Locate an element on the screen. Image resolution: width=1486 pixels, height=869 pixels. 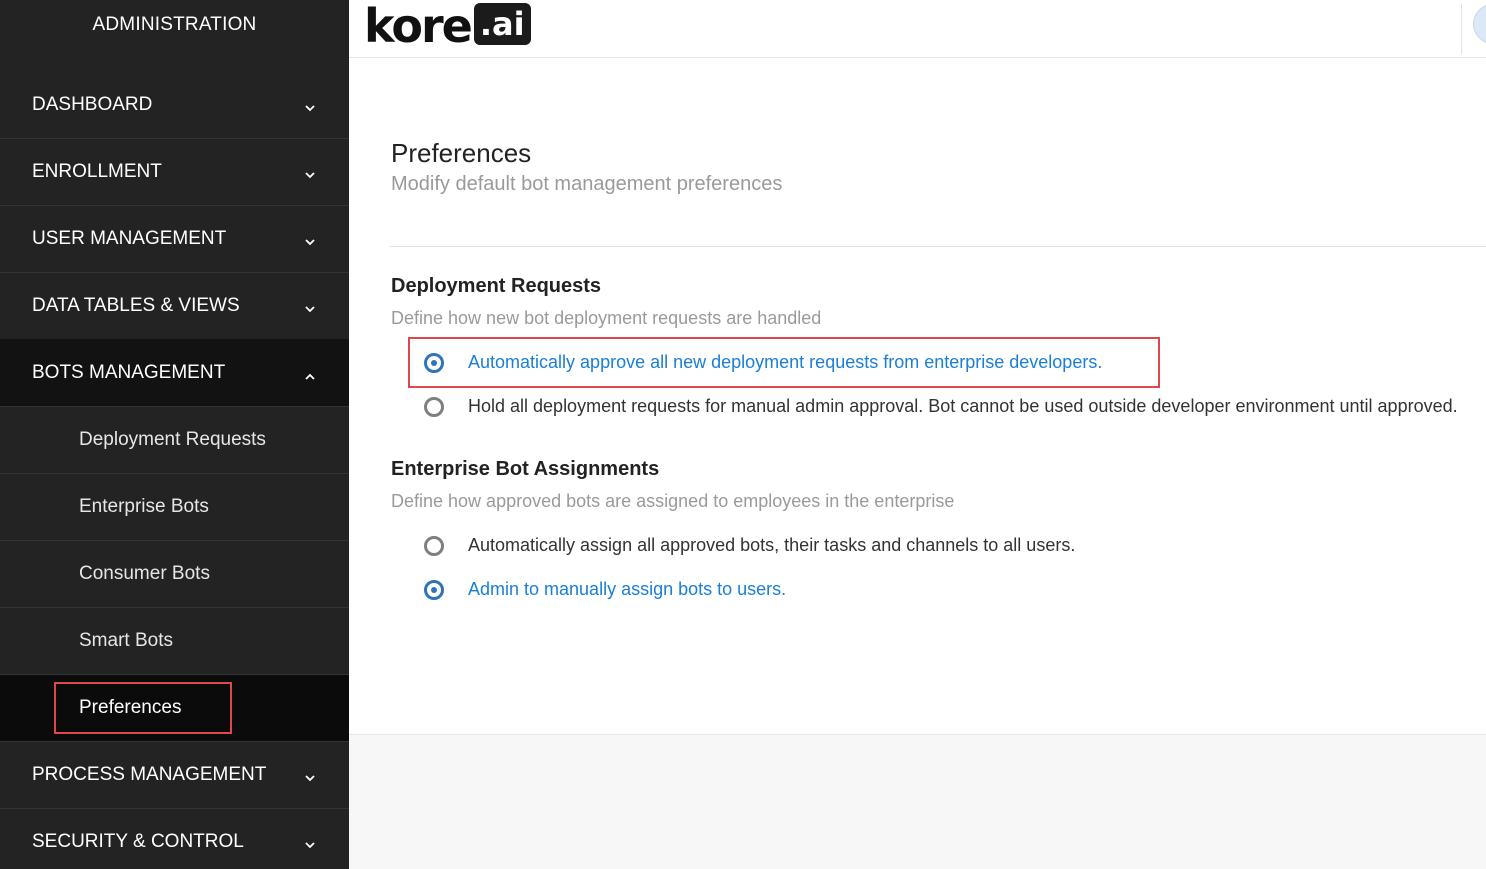
top-header: kore .ai is located at coordinates (917, 29).